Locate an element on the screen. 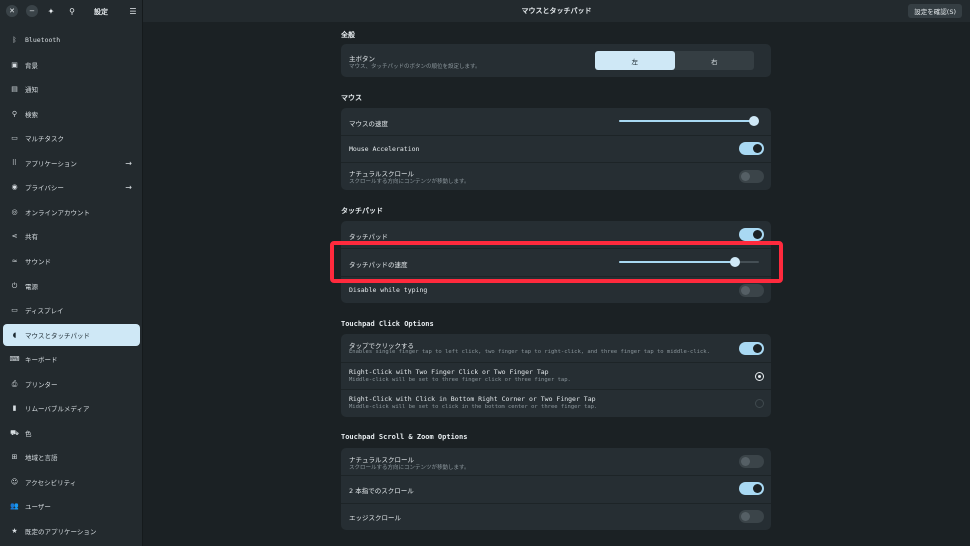 Image resolution: width=970 pixels, height=546 pixels. mouse-icon: ◖ is located at coordinates (14, 335).